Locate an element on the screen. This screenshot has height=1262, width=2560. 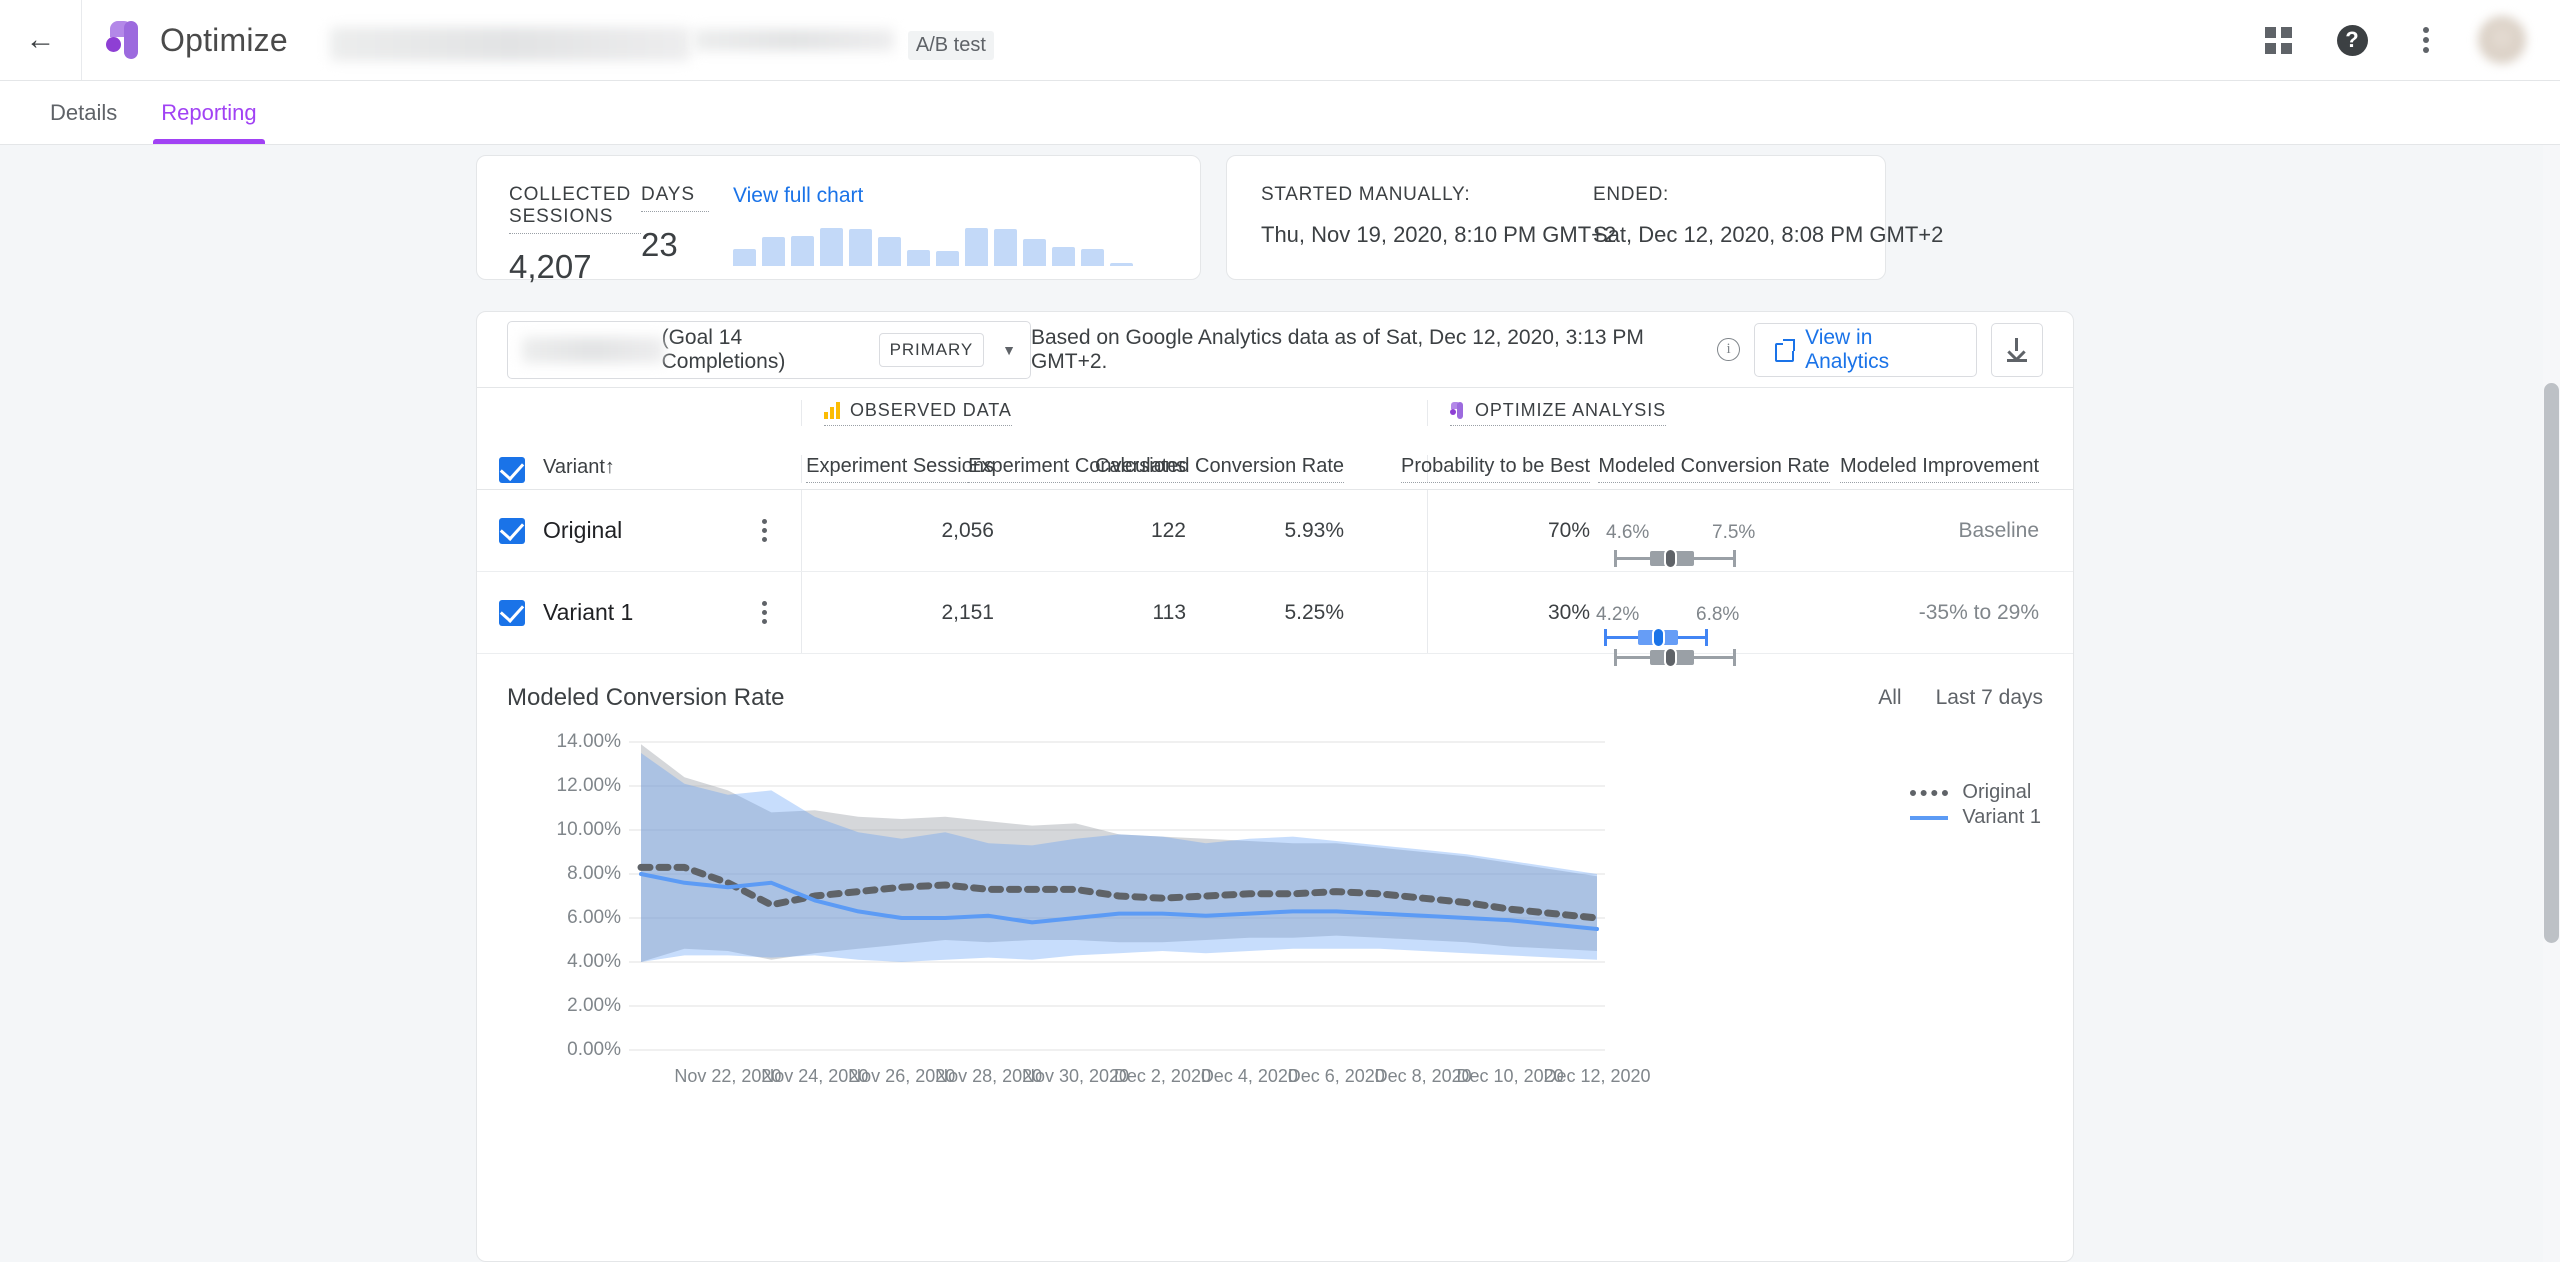
optimize-logo-icon is located at coordinates (124, 40).